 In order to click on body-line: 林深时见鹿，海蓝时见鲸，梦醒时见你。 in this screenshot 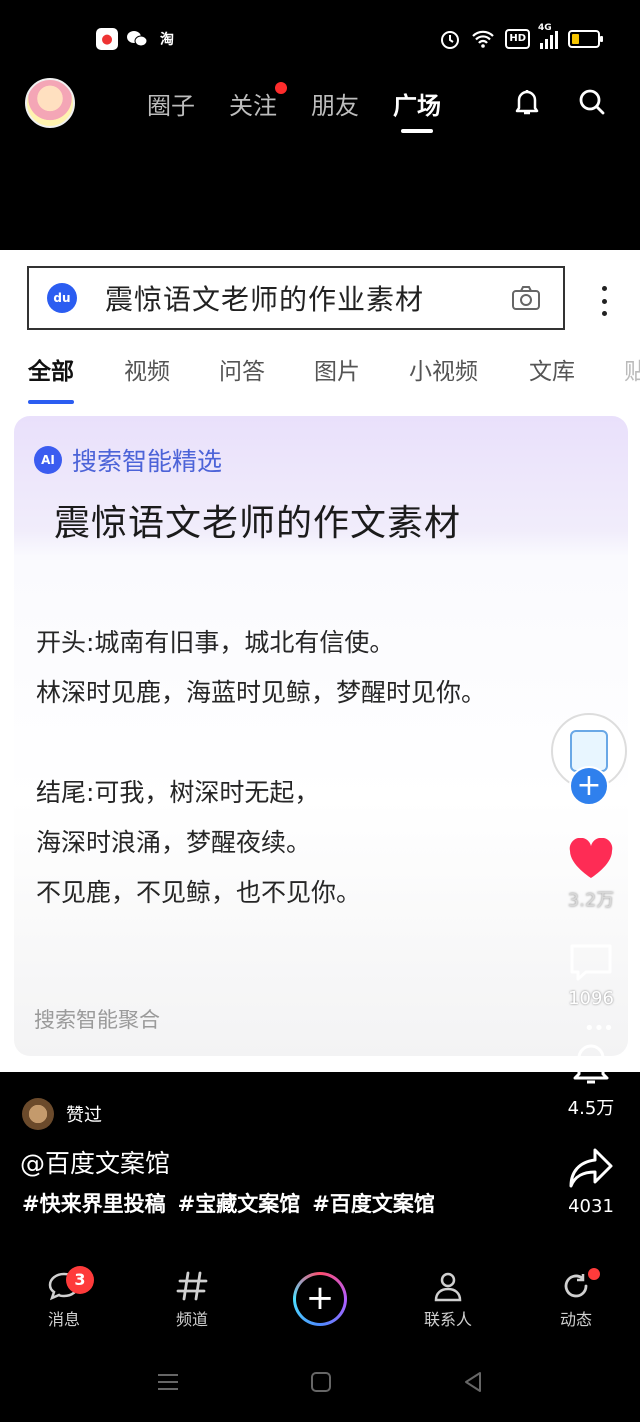, I will do `click(261, 692)`.